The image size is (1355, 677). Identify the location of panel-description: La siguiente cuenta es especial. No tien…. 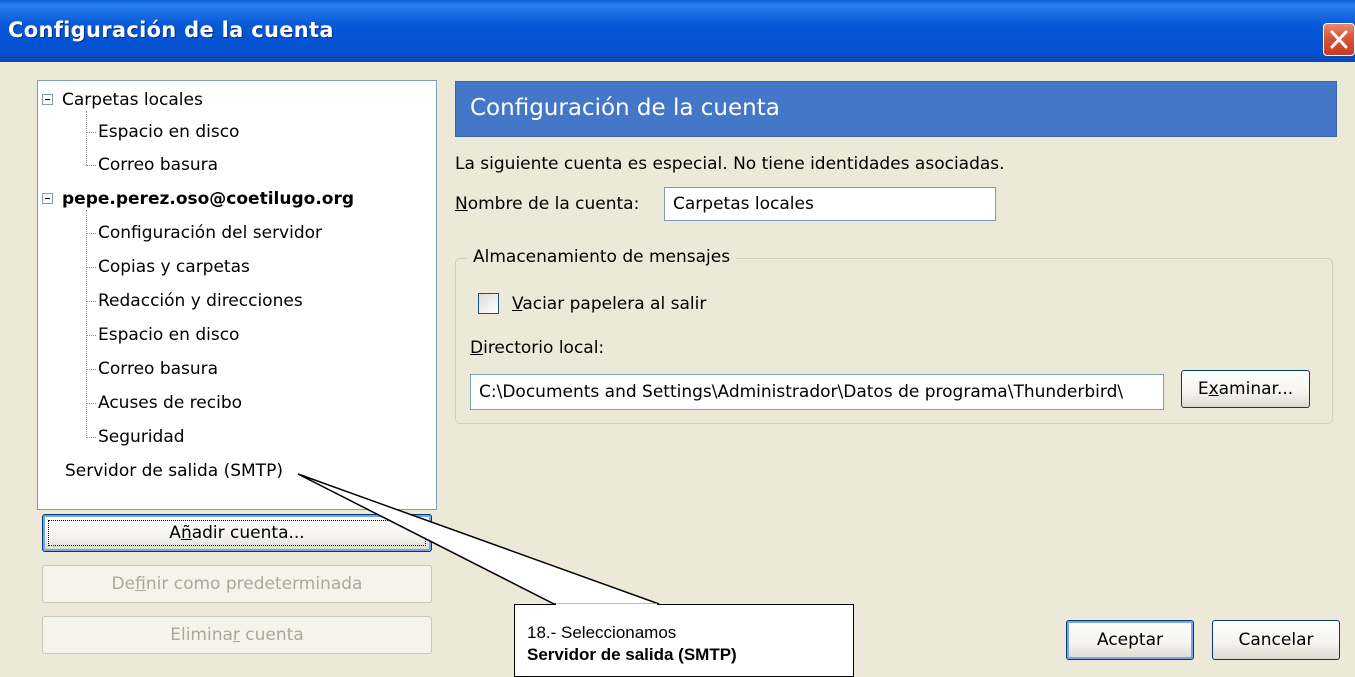
(730, 164).